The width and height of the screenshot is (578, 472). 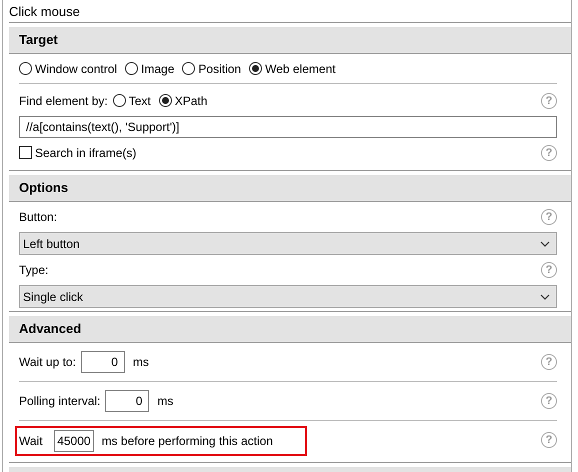 I want to click on field-label: Wait, so click(x=31, y=441).